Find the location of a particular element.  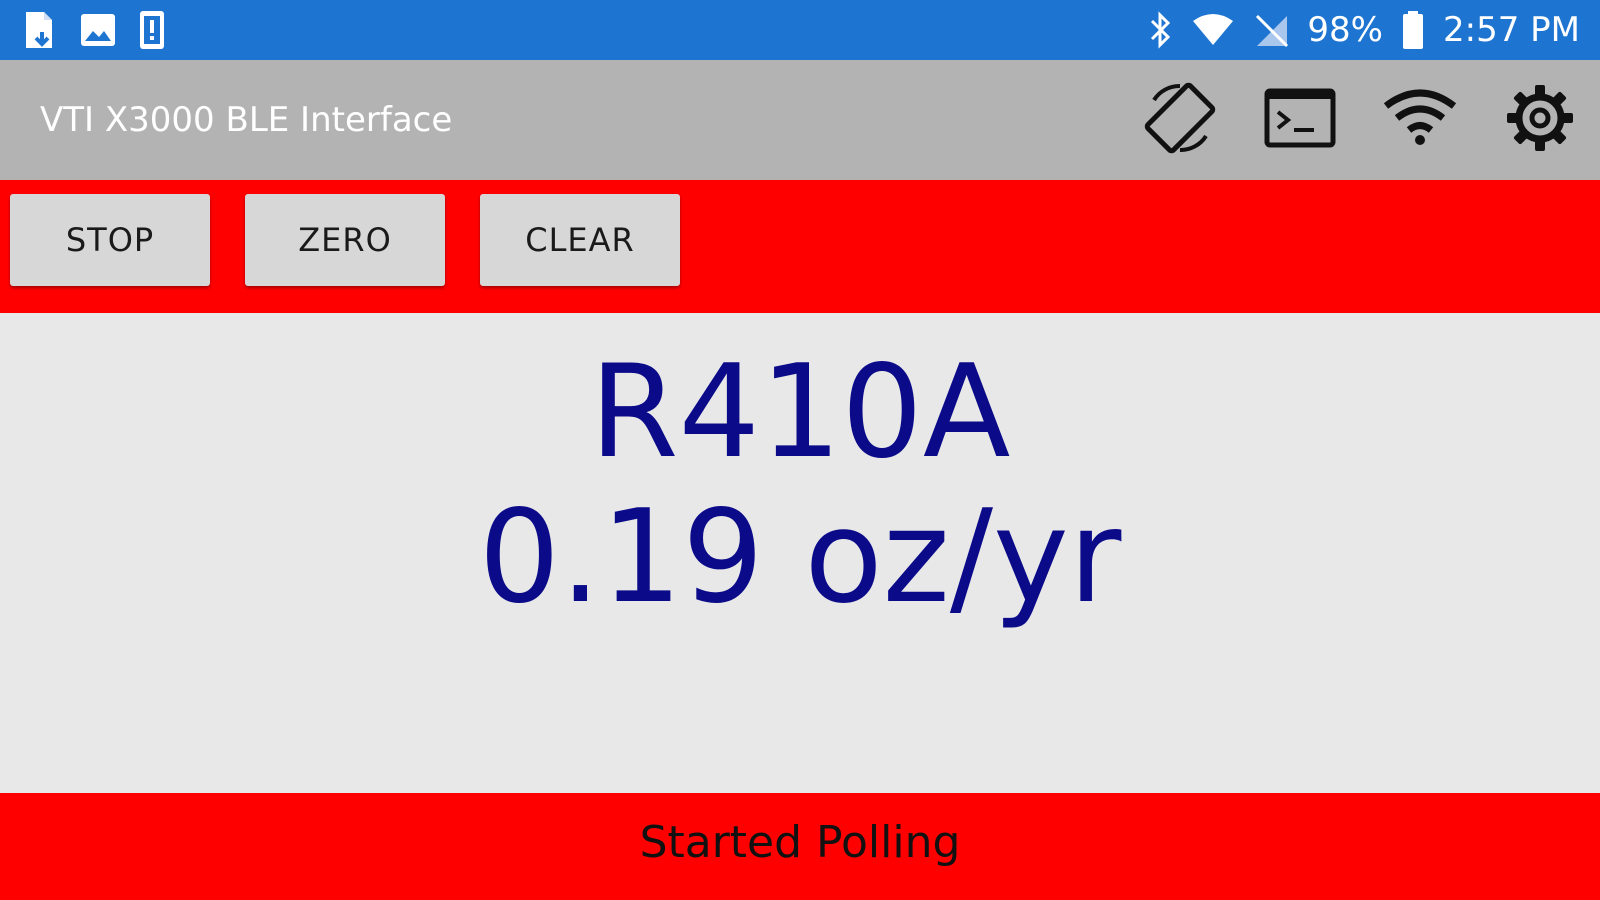

app-title: VTI X3000 BLE Interface is located at coordinates (246, 120).